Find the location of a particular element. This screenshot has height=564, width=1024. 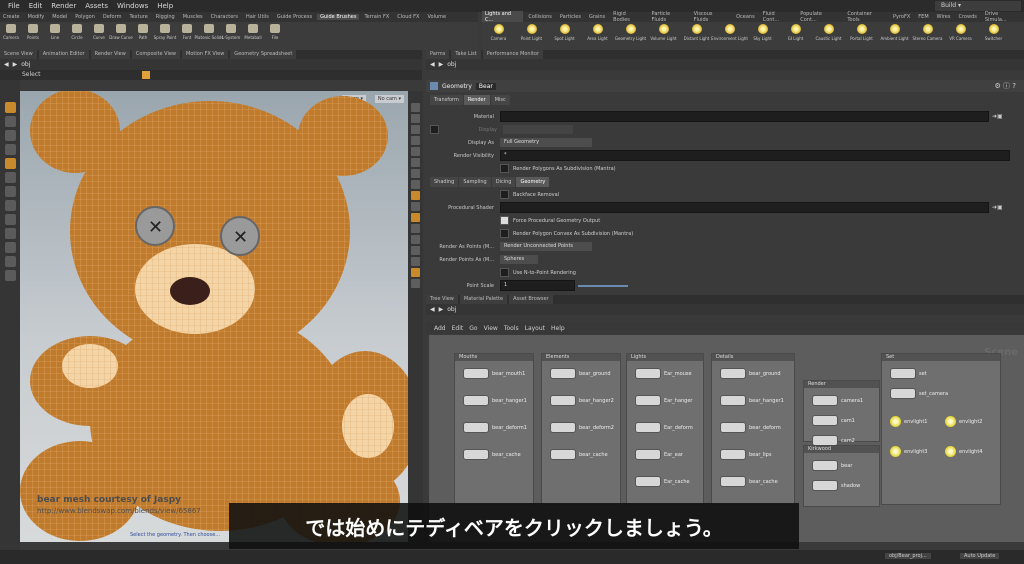

light-tool: Stereo Camera is located at coordinates (927, 31).